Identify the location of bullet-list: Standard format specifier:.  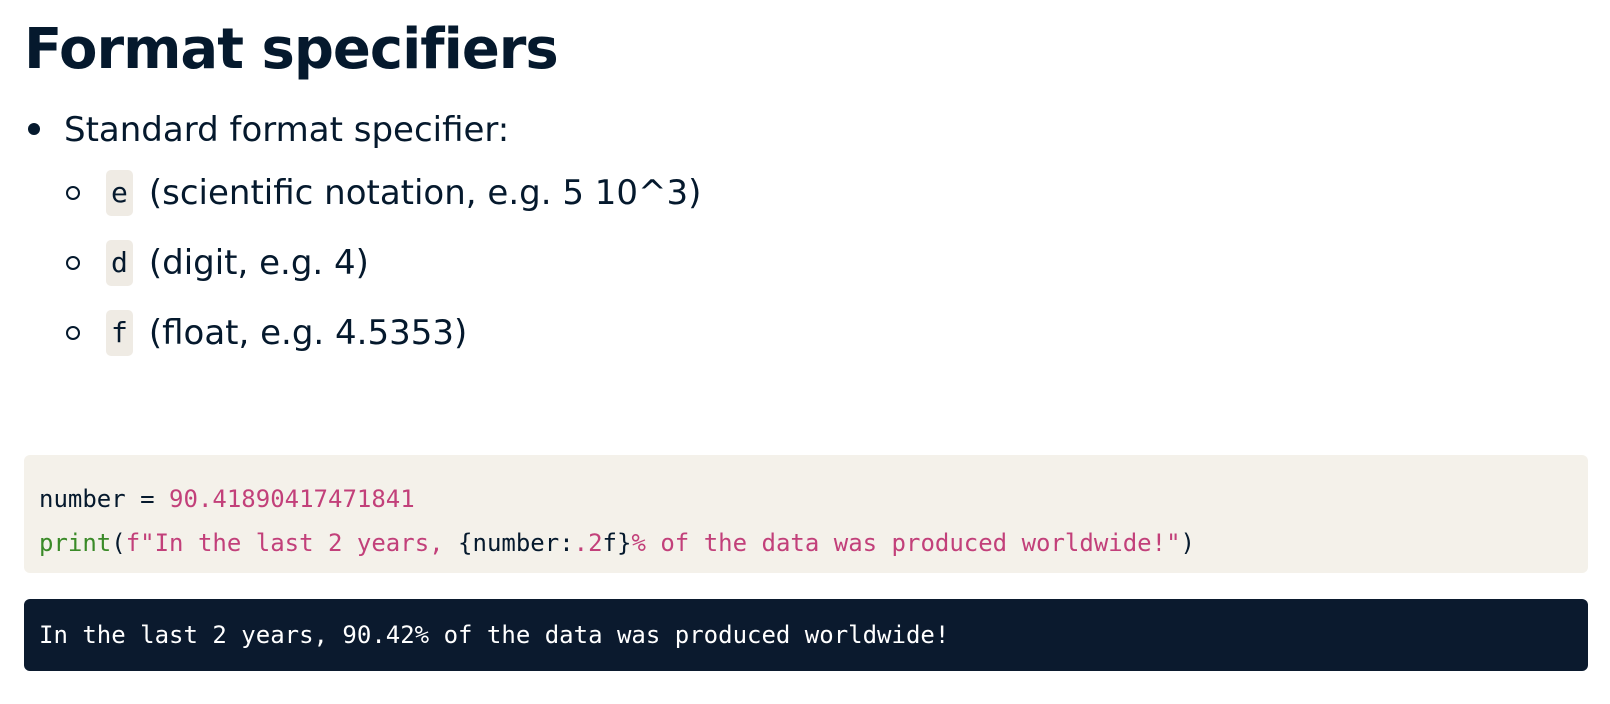
(266, 130).